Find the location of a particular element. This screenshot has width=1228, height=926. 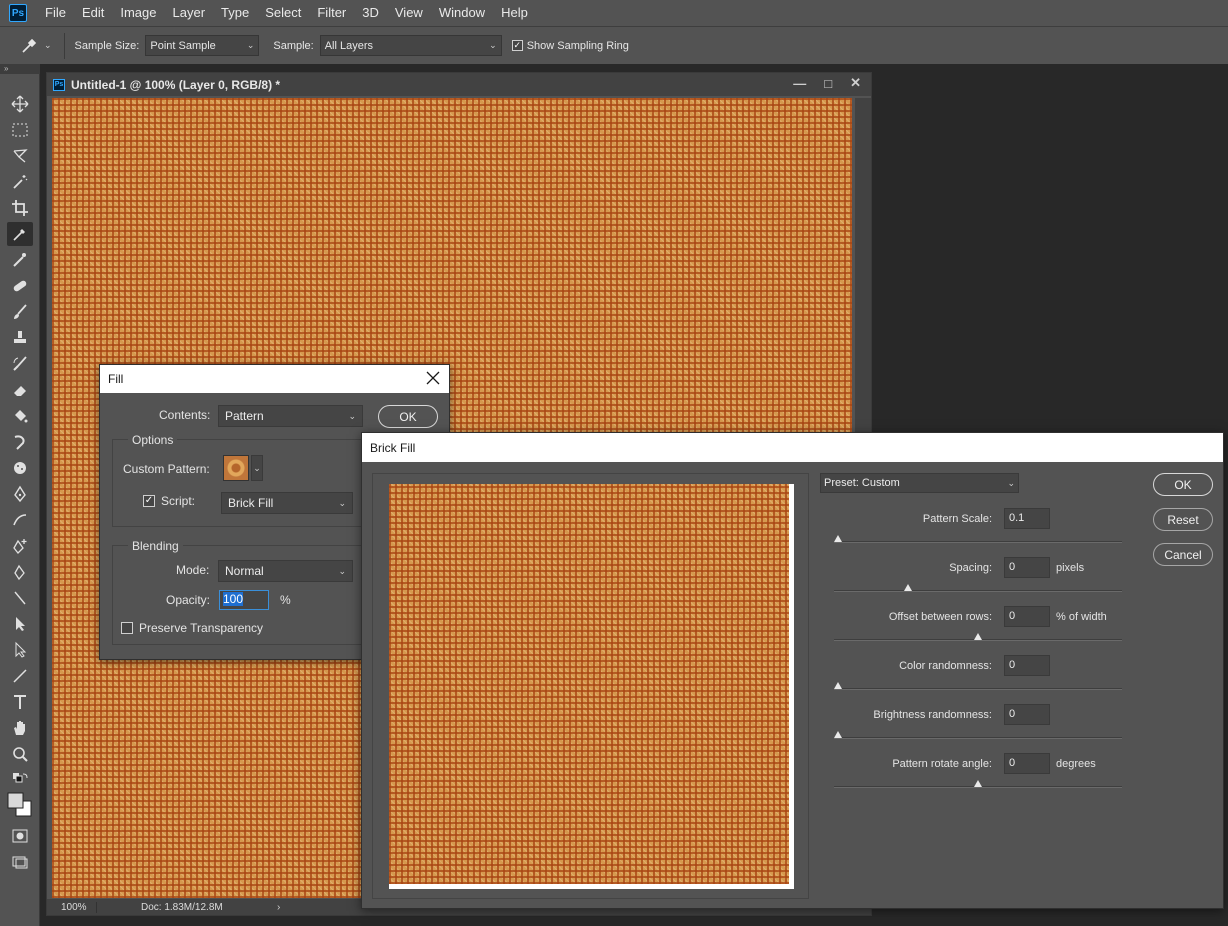

divider is located at coordinates (64, 45).